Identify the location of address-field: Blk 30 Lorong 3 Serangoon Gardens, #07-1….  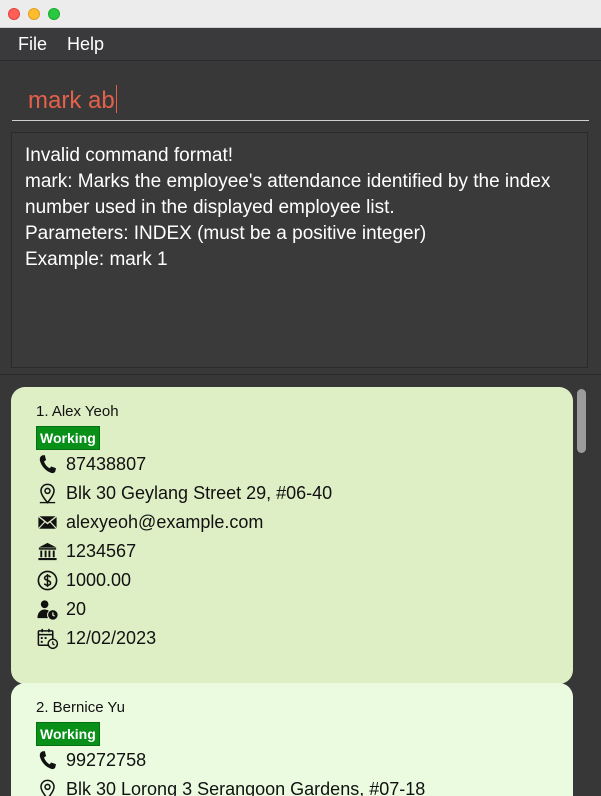
(304, 785).